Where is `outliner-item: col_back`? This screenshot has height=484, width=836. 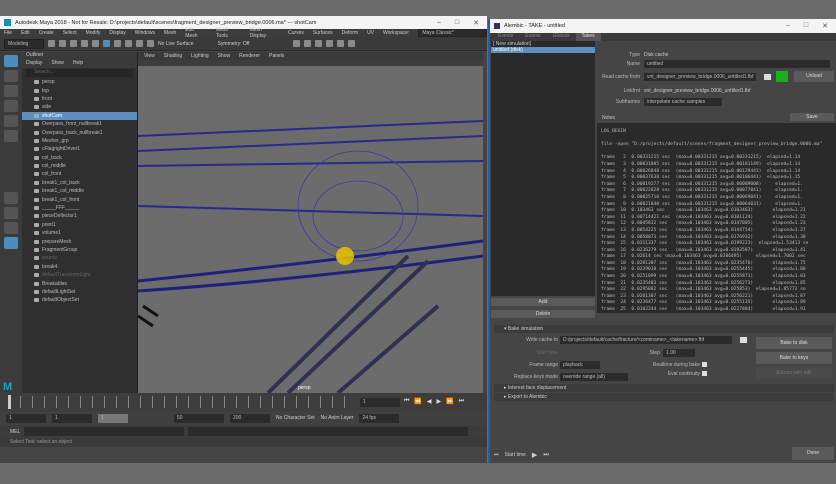 outliner-item: col_back is located at coordinates (79, 158).